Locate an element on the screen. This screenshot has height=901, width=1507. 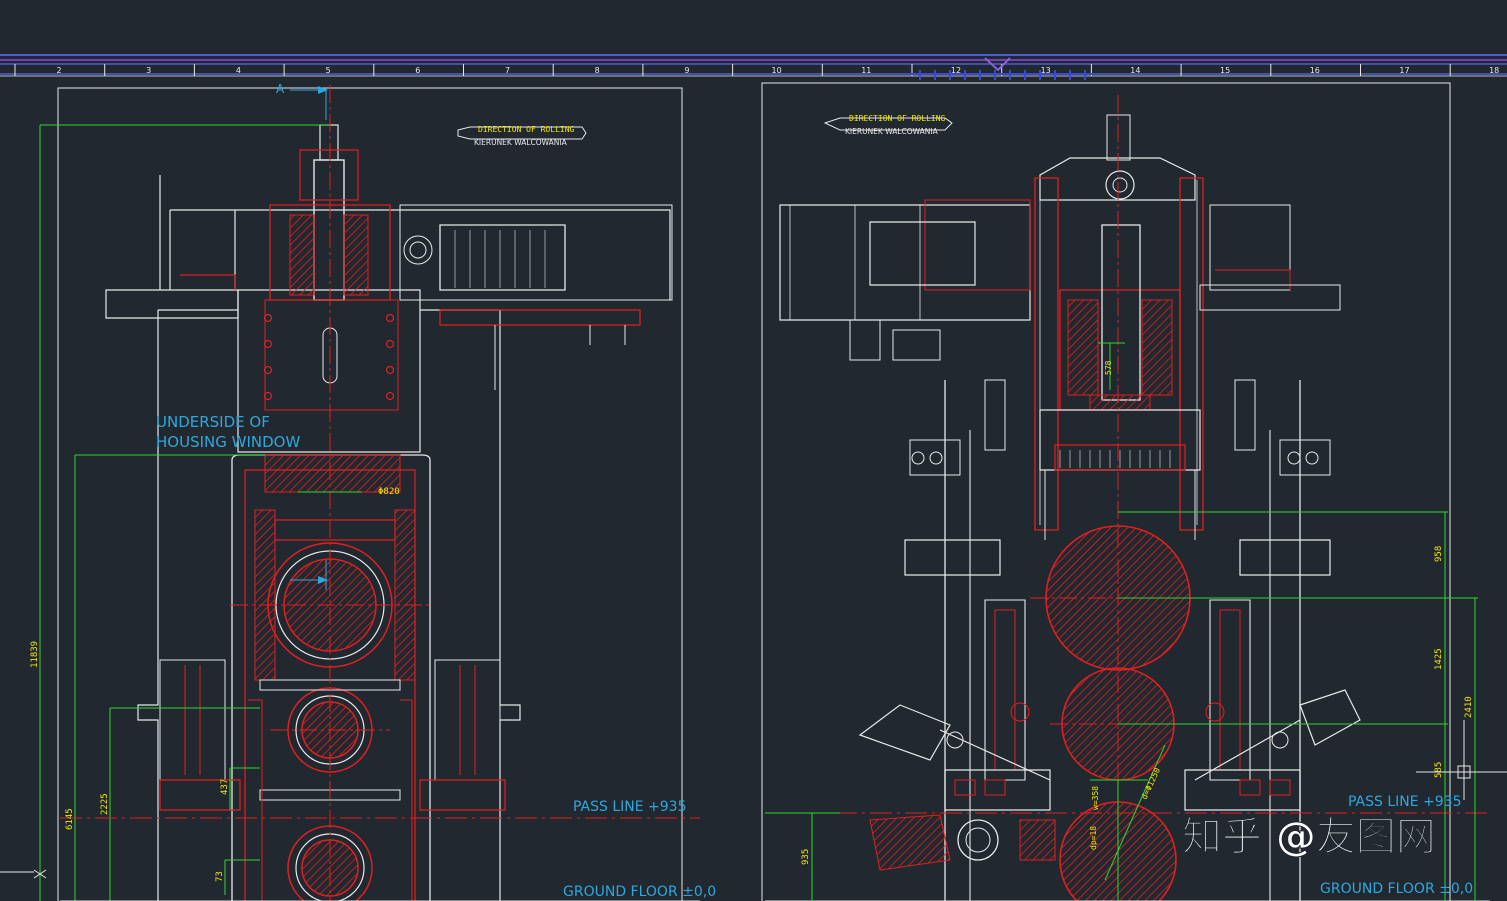
dim-dp18: dp=18 is located at coordinates (1093, 838).